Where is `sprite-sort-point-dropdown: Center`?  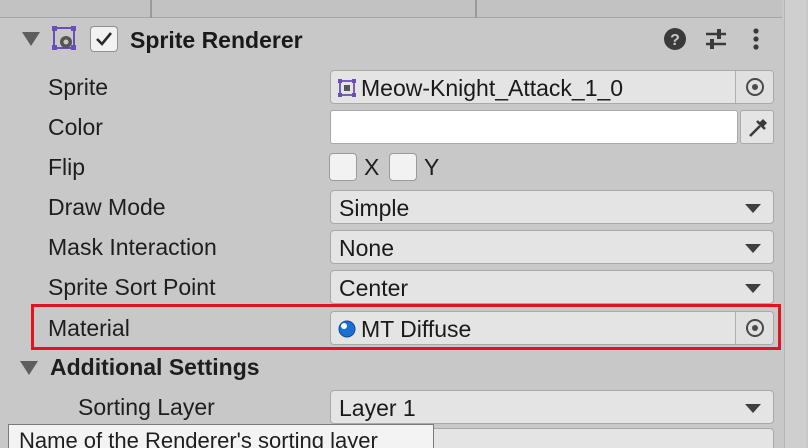
sprite-sort-point-dropdown: Center is located at coordinates (552, 287).